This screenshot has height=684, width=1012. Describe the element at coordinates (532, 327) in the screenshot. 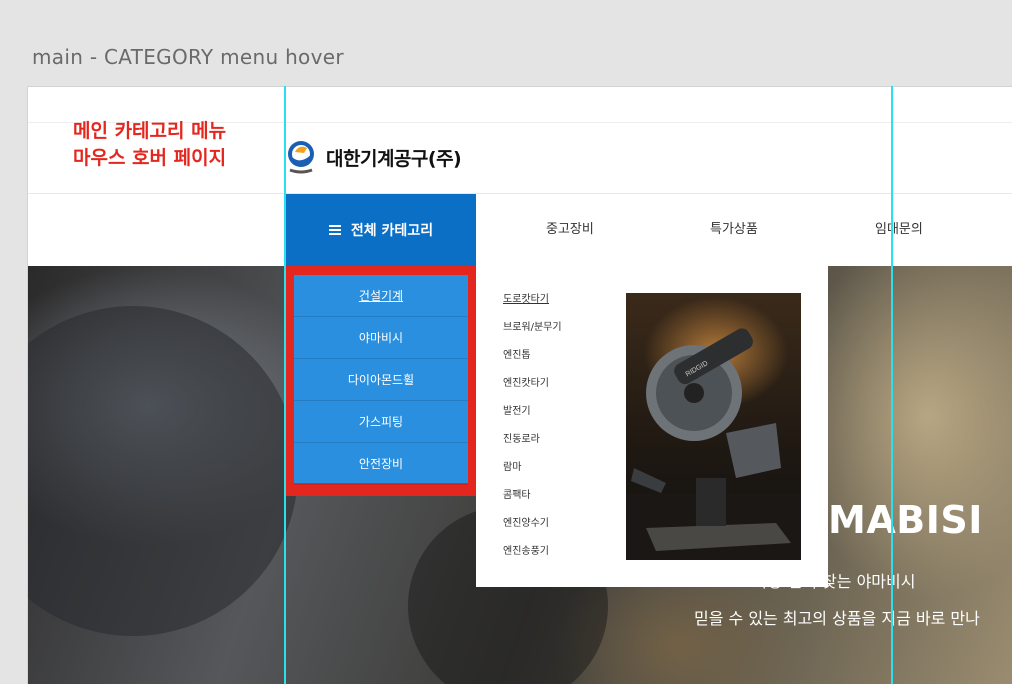

I see `subcategory-label: 브로워/분무기` at that location.